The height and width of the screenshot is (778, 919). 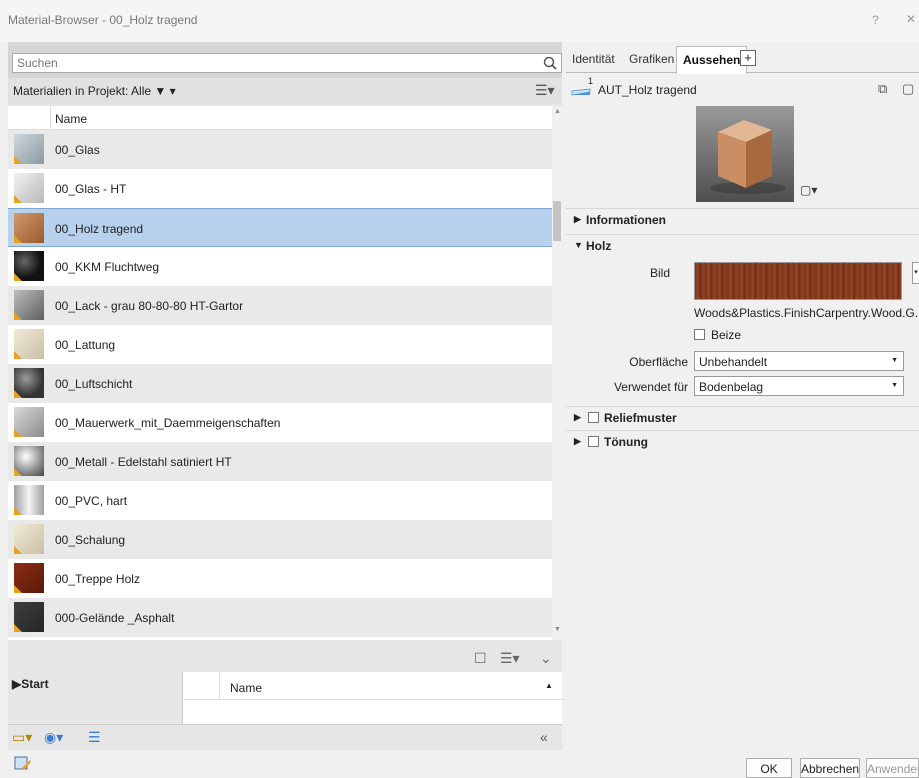 I want to click on list-item: 00_Luftschicht, so click(x=280, y=383).